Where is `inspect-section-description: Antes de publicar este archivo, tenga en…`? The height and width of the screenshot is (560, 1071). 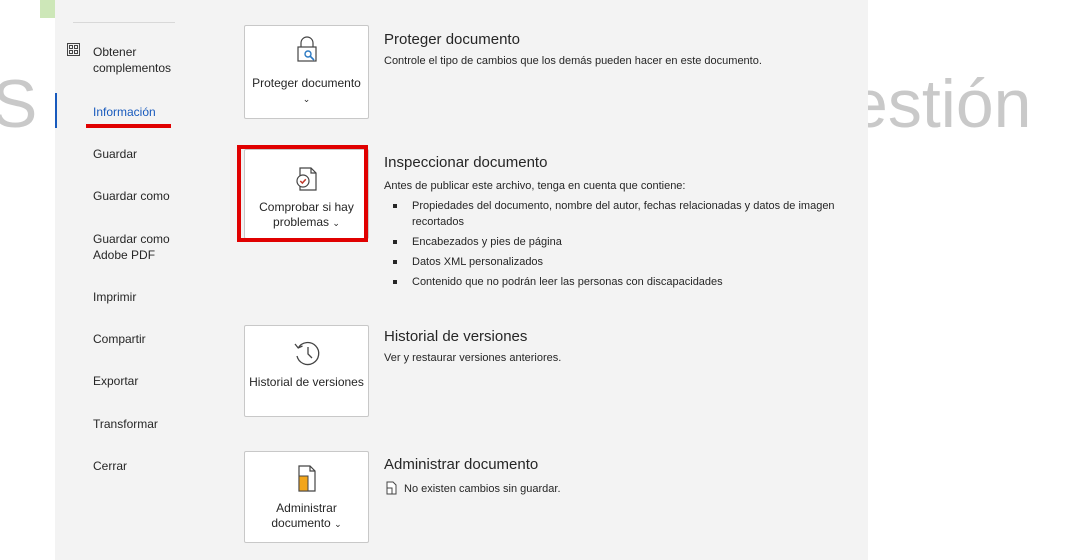 inspect-section-description: Antes de publicar este archivo, tenga en… is located at coordinates (535, 186).